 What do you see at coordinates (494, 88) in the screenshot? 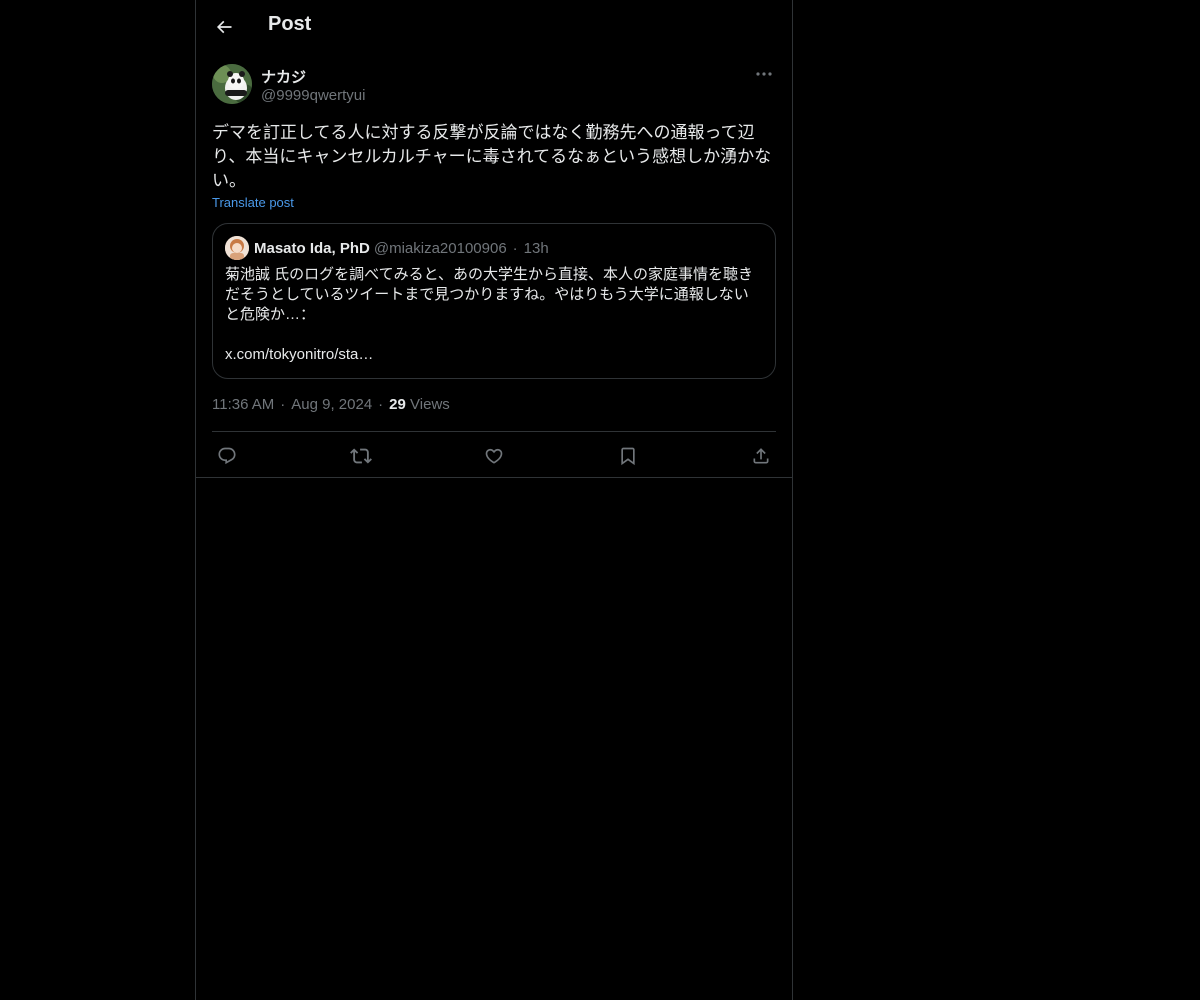
I see `author-row: ナカジ @9999qwertyui` at bounding box center [494, 88].